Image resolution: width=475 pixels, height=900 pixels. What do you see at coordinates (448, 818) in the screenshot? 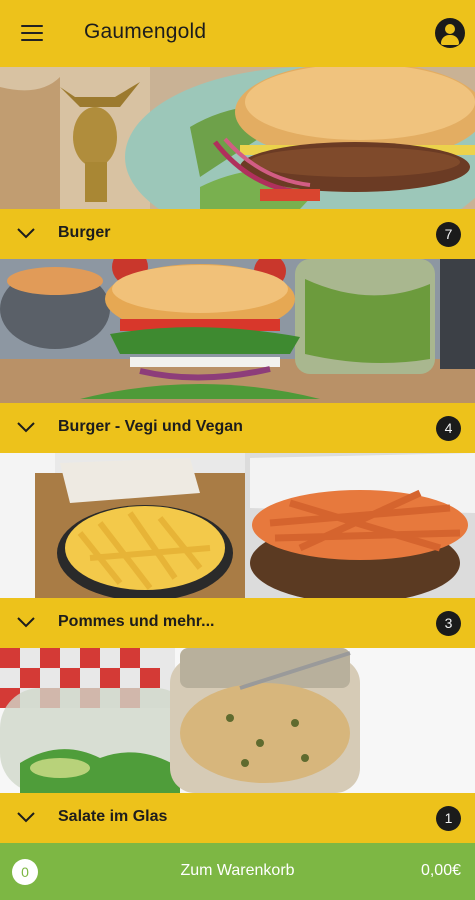
I see `count-badge: 1` at bounding box center [448, 818].